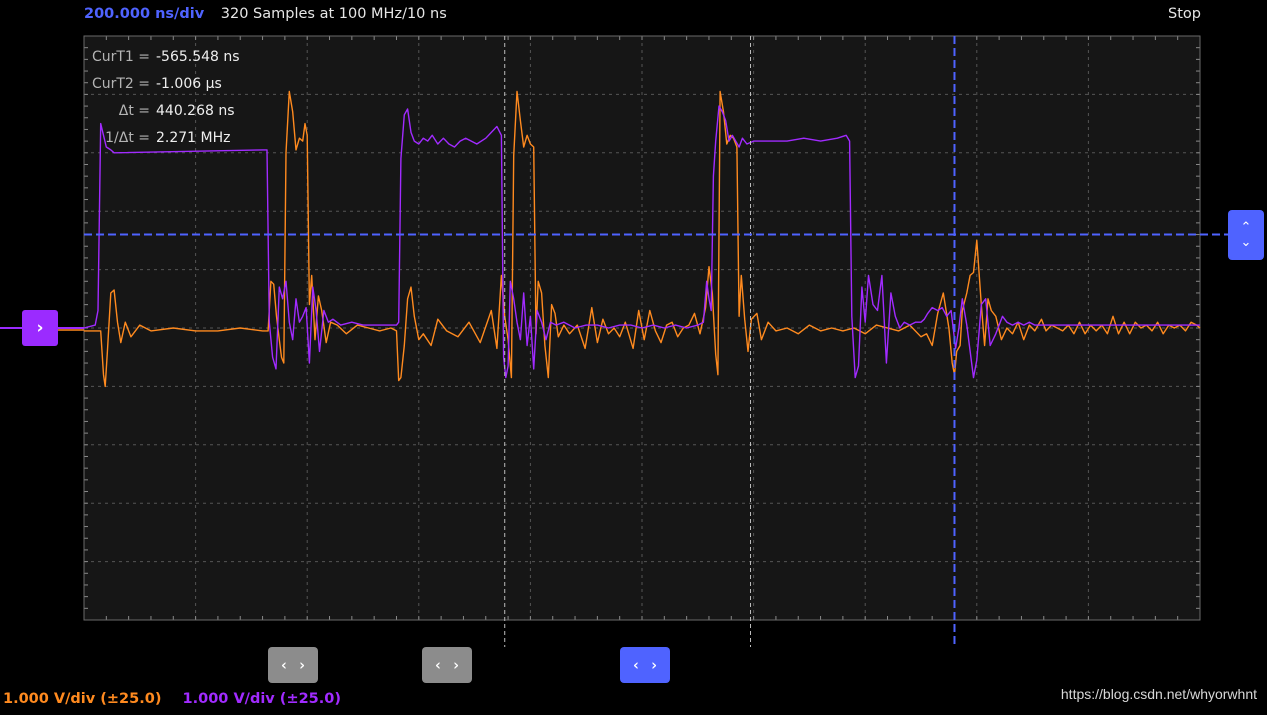 This screenshot has height=715, width=1267. What do you see at coordinates (144, 14) in the screenshot?
I see `timebase-readout: 200.000 ns/div` at bounding box center [144, 14].